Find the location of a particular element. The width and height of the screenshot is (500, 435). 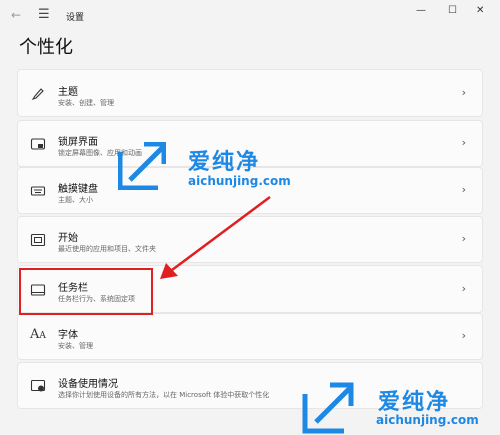

watermark-corner: 爱纯净 aichunjing.com is located at coordinates (400, 407).